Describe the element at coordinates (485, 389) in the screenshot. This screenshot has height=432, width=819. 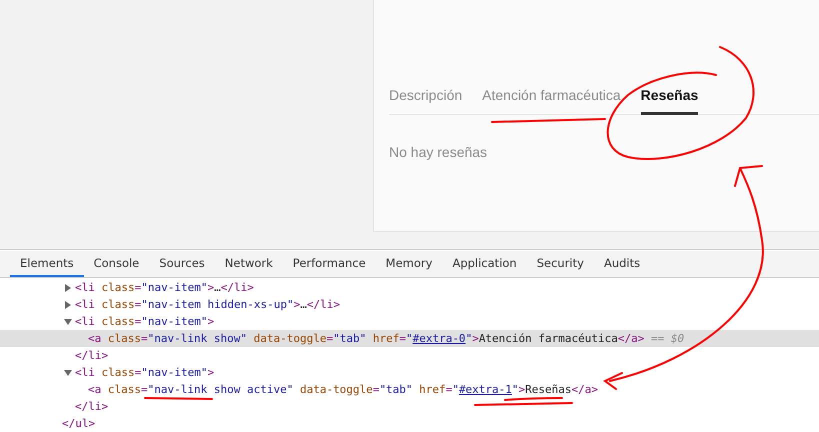
I see `href-link: #extra-1` at that location.